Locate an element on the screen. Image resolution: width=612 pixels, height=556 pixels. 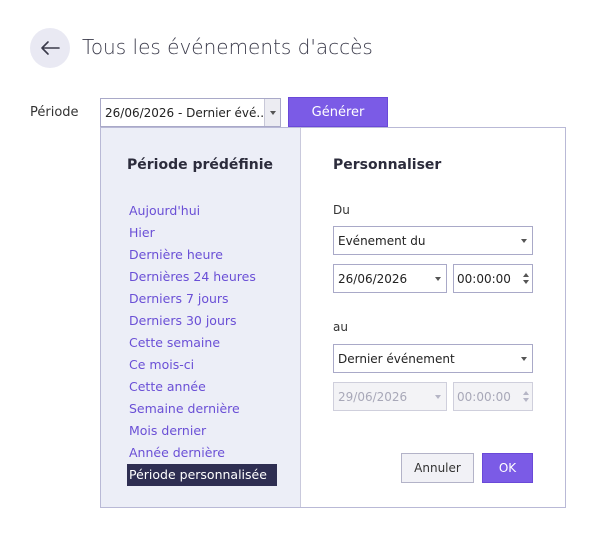
cancel-button: Annuler is located at coordinates (437, 468).